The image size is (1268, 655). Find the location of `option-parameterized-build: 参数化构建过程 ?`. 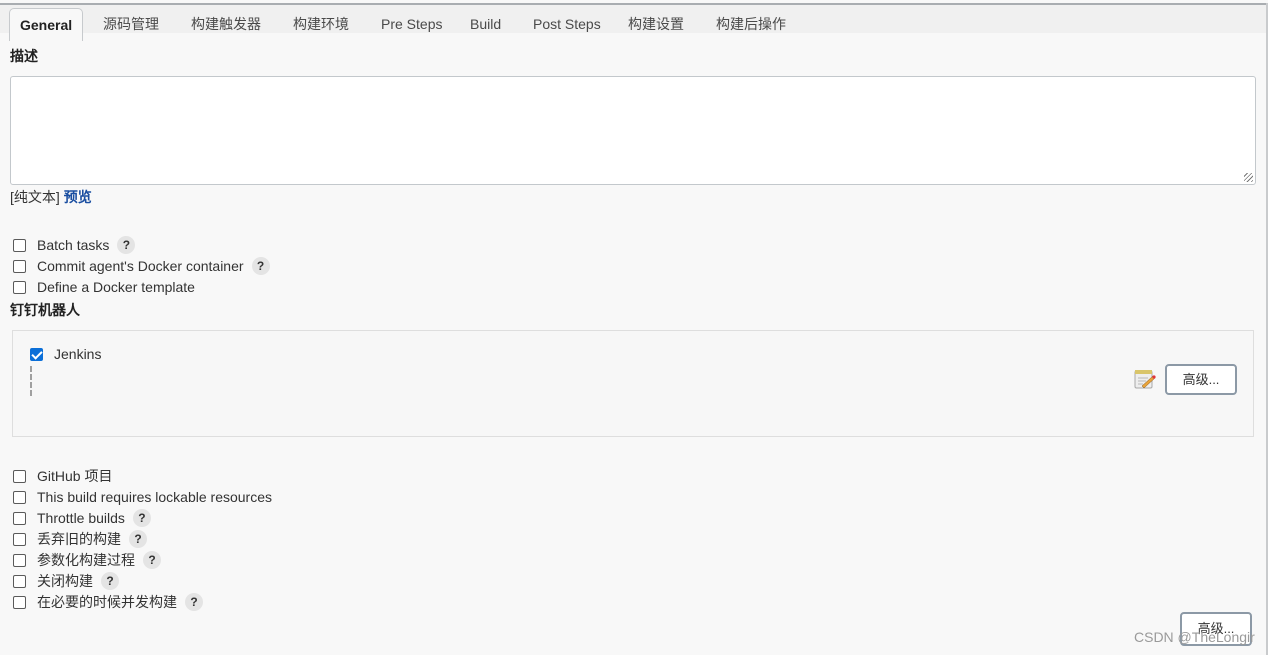

option-parameterized-build: 参数化构建过程 ? is located at coordinates (87, 560).